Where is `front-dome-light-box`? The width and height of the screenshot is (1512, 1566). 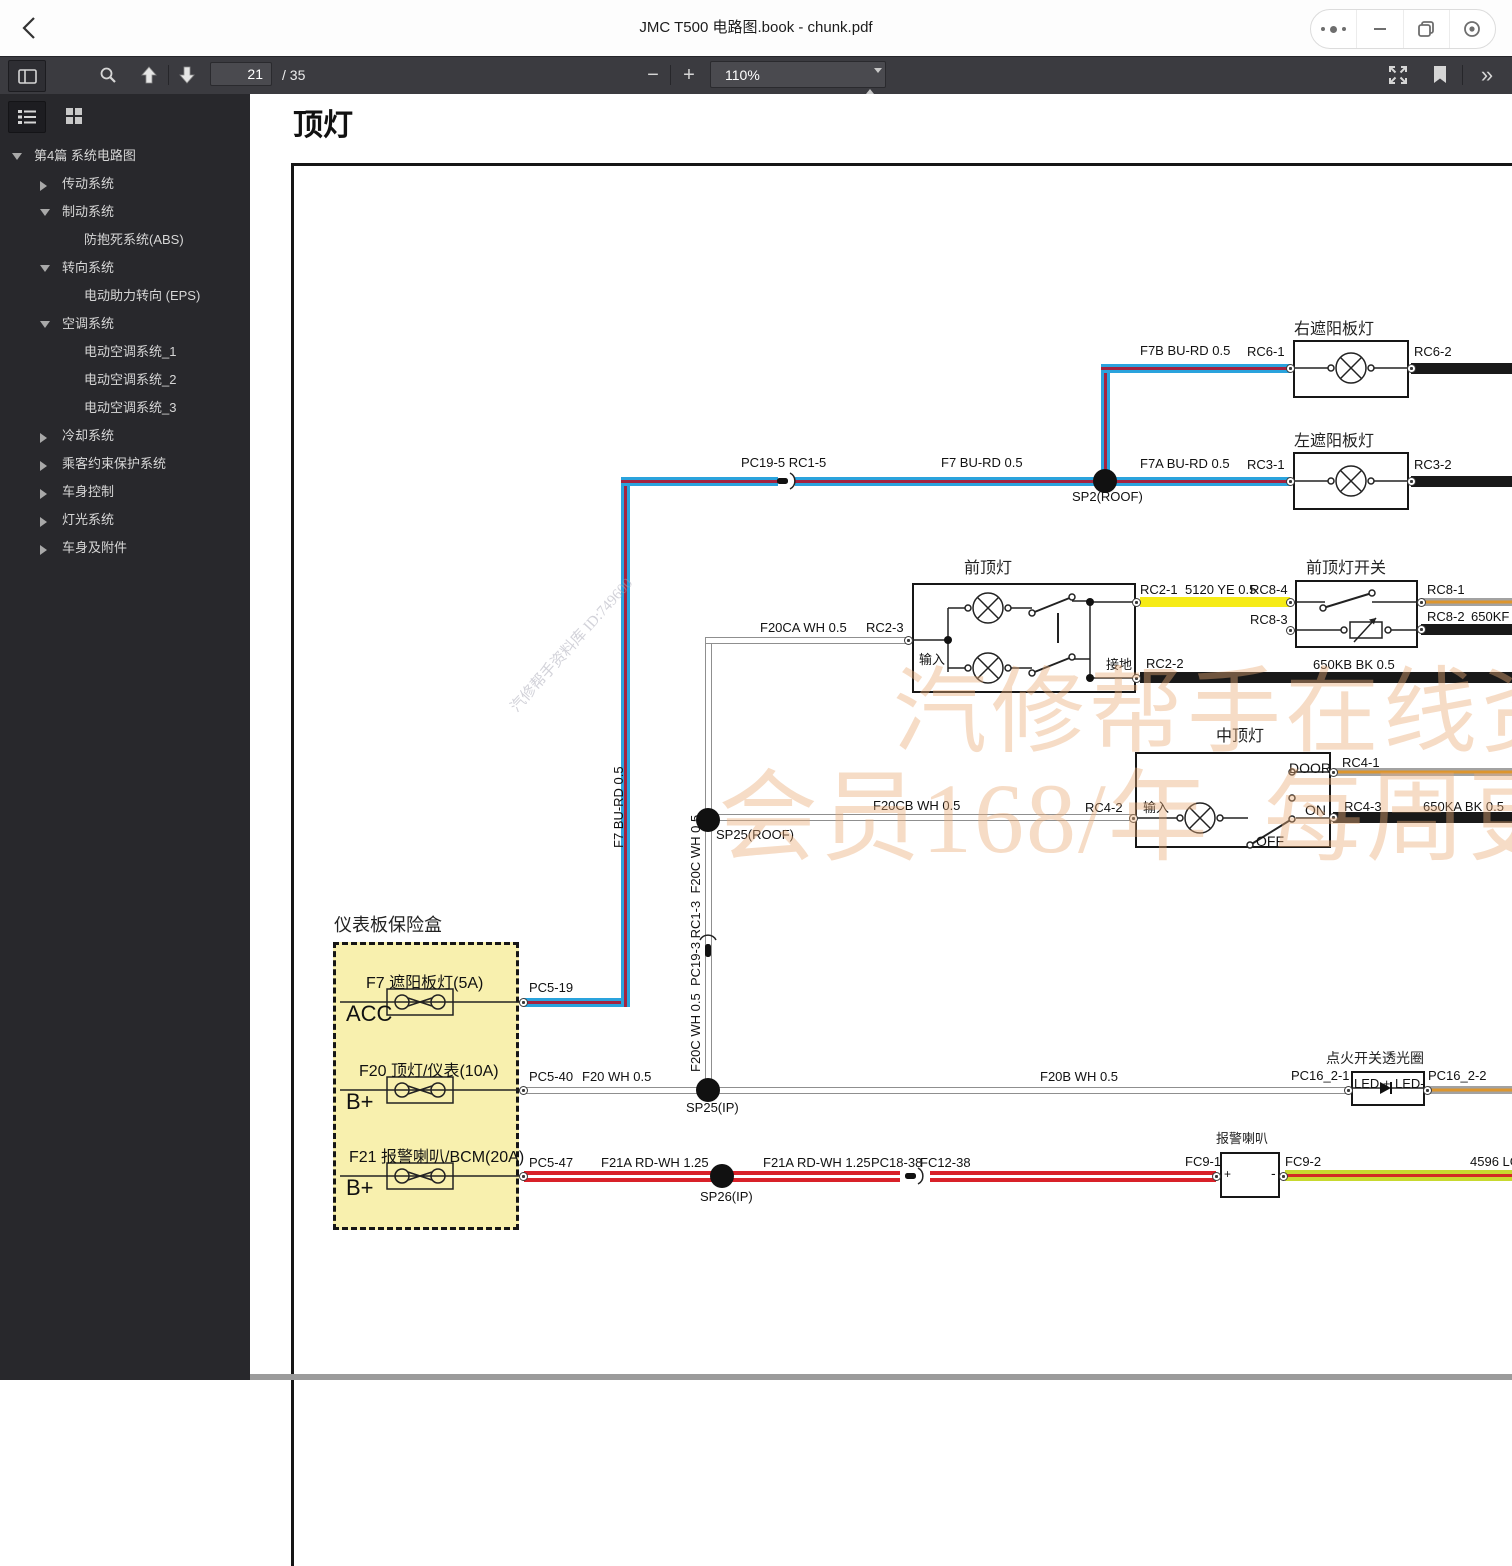
front-dome-light-box is located at coordinates (1024, 638).